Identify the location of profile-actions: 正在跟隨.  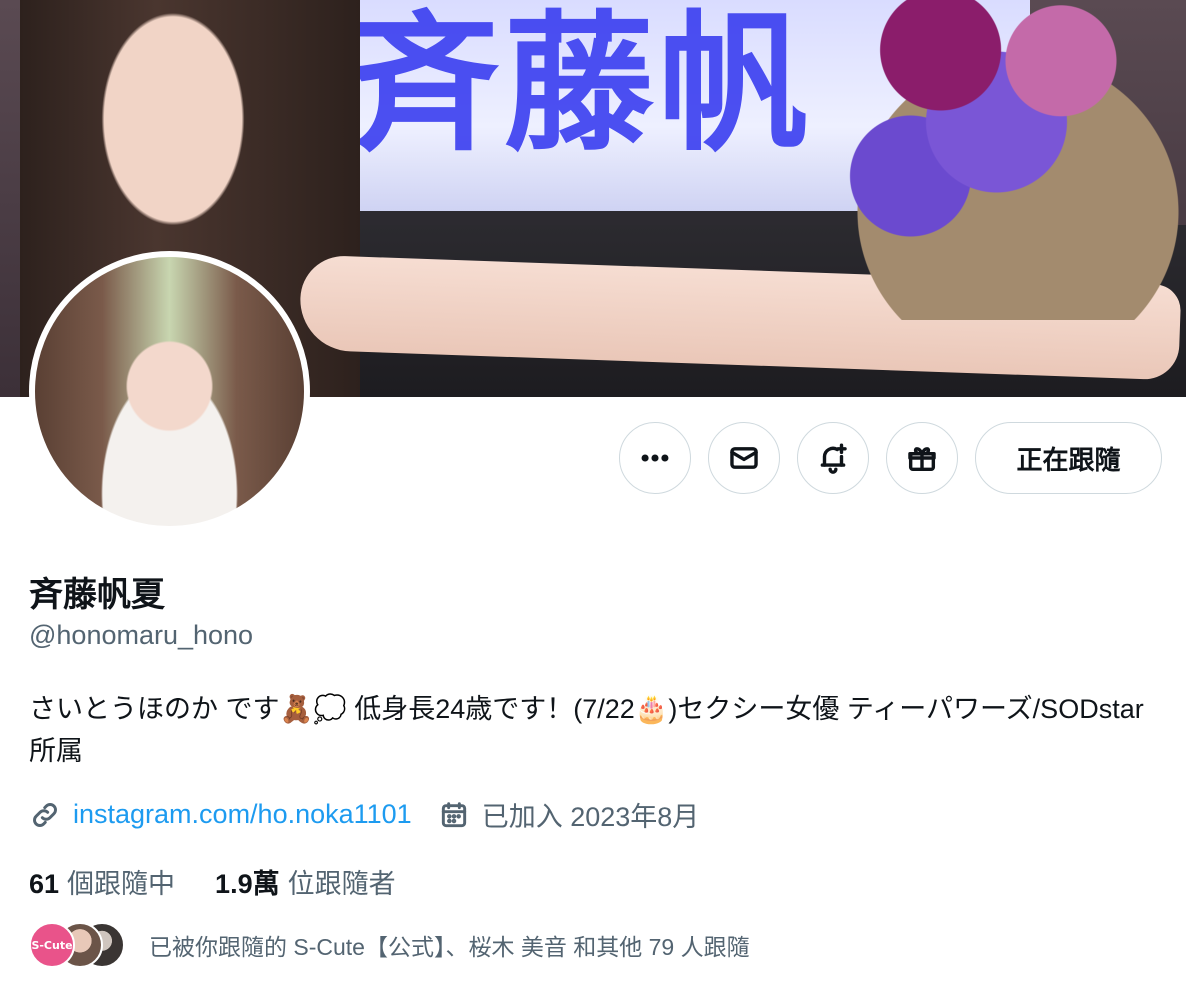
(890, 458).